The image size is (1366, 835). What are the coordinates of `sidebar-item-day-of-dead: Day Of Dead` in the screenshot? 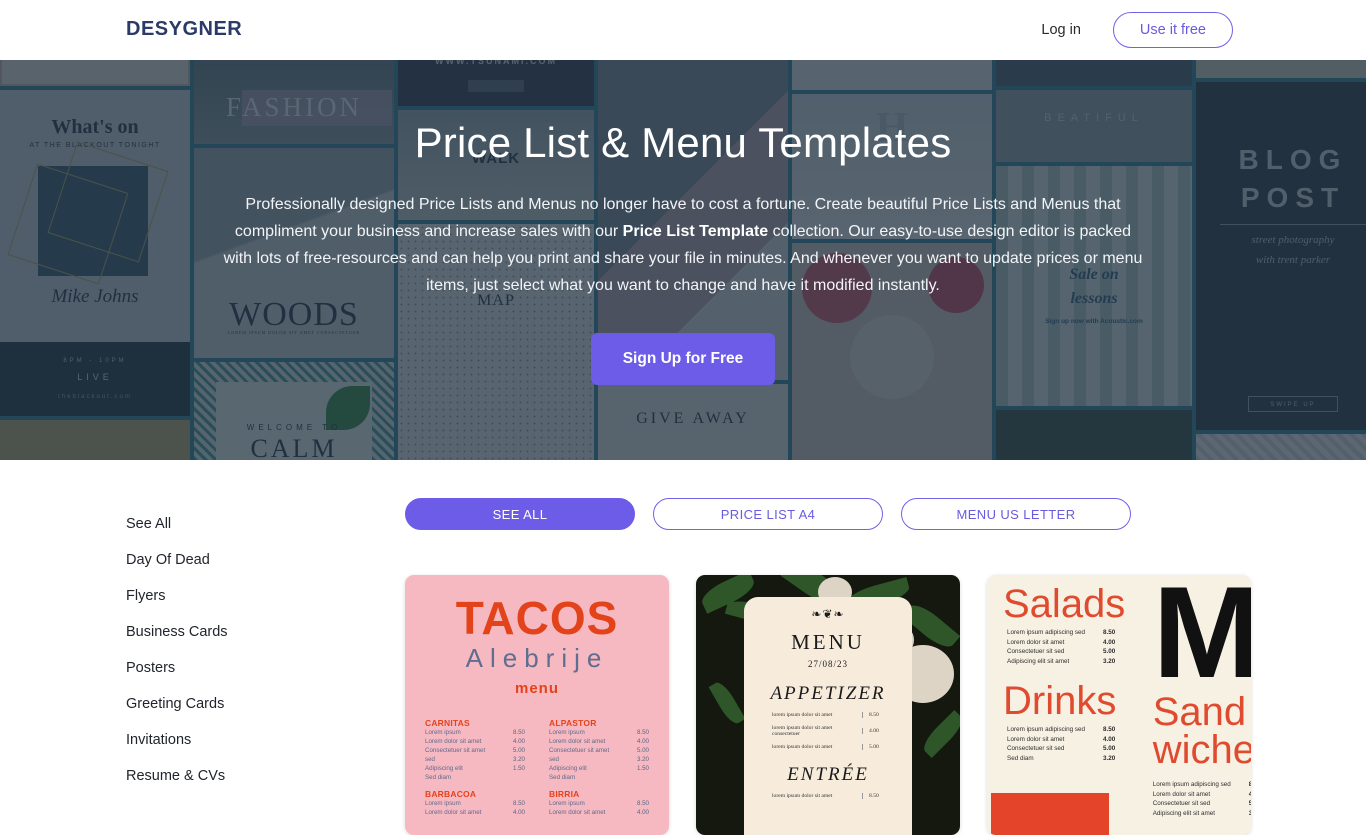 It's located at (246, 560).